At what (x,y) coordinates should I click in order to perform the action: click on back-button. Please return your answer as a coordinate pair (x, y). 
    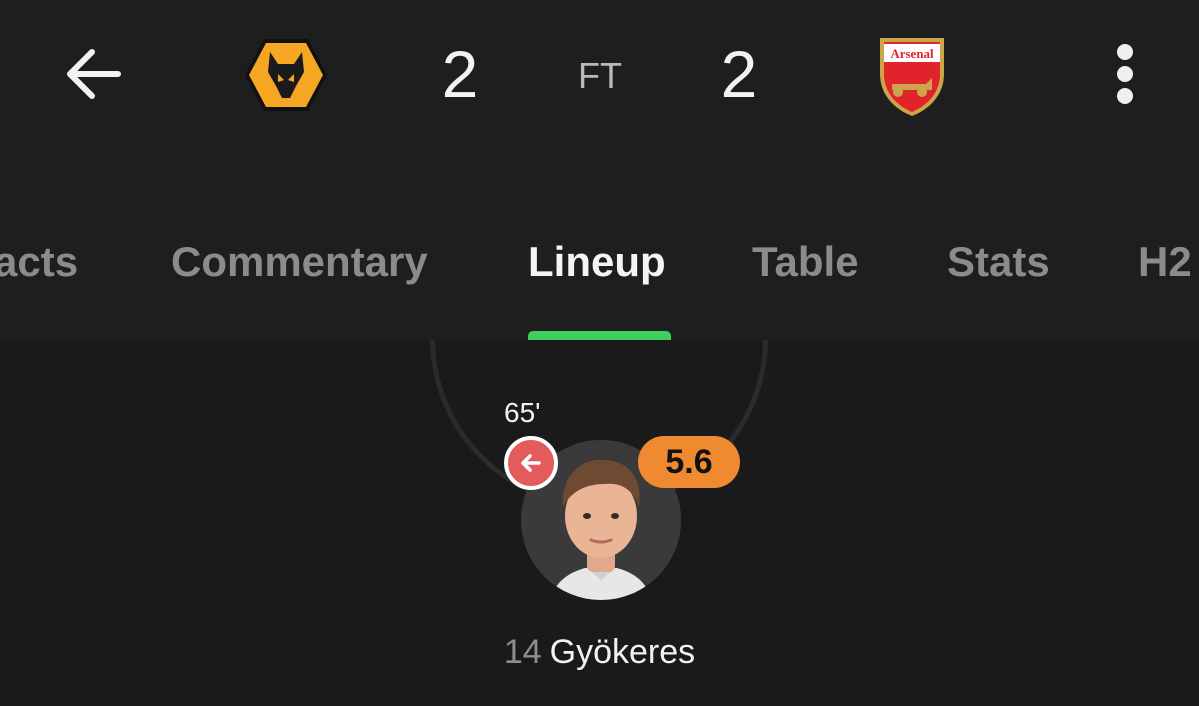
    Looking at the image, I should click on (94, 74).